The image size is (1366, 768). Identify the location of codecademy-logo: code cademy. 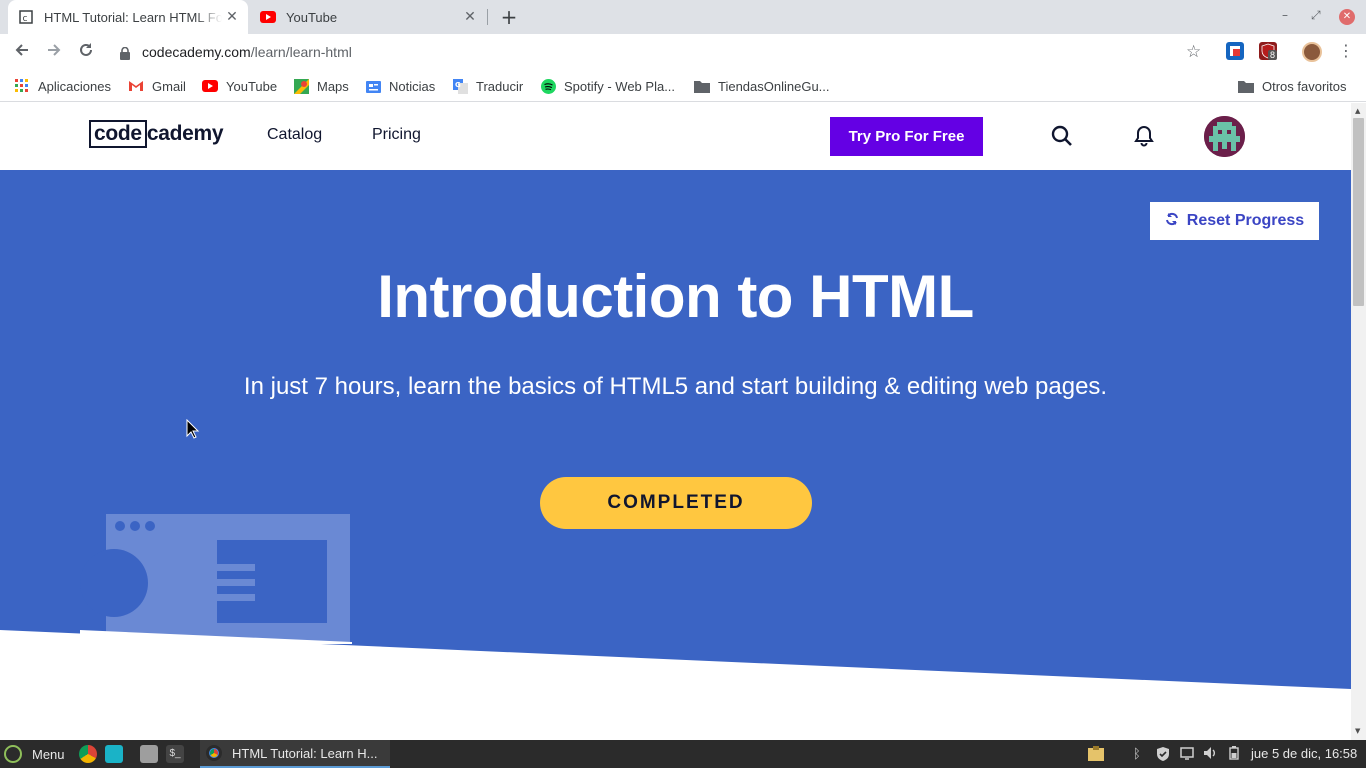
(156, 134).